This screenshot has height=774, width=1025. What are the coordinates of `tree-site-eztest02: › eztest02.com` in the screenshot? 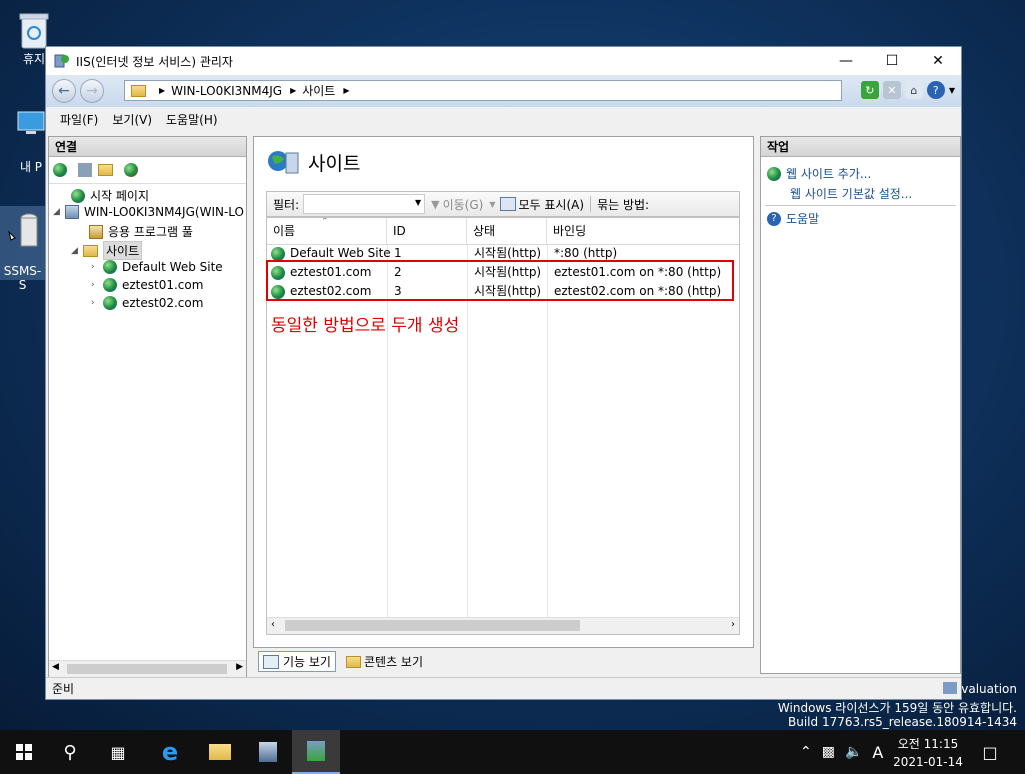 It's located at (147, 303).